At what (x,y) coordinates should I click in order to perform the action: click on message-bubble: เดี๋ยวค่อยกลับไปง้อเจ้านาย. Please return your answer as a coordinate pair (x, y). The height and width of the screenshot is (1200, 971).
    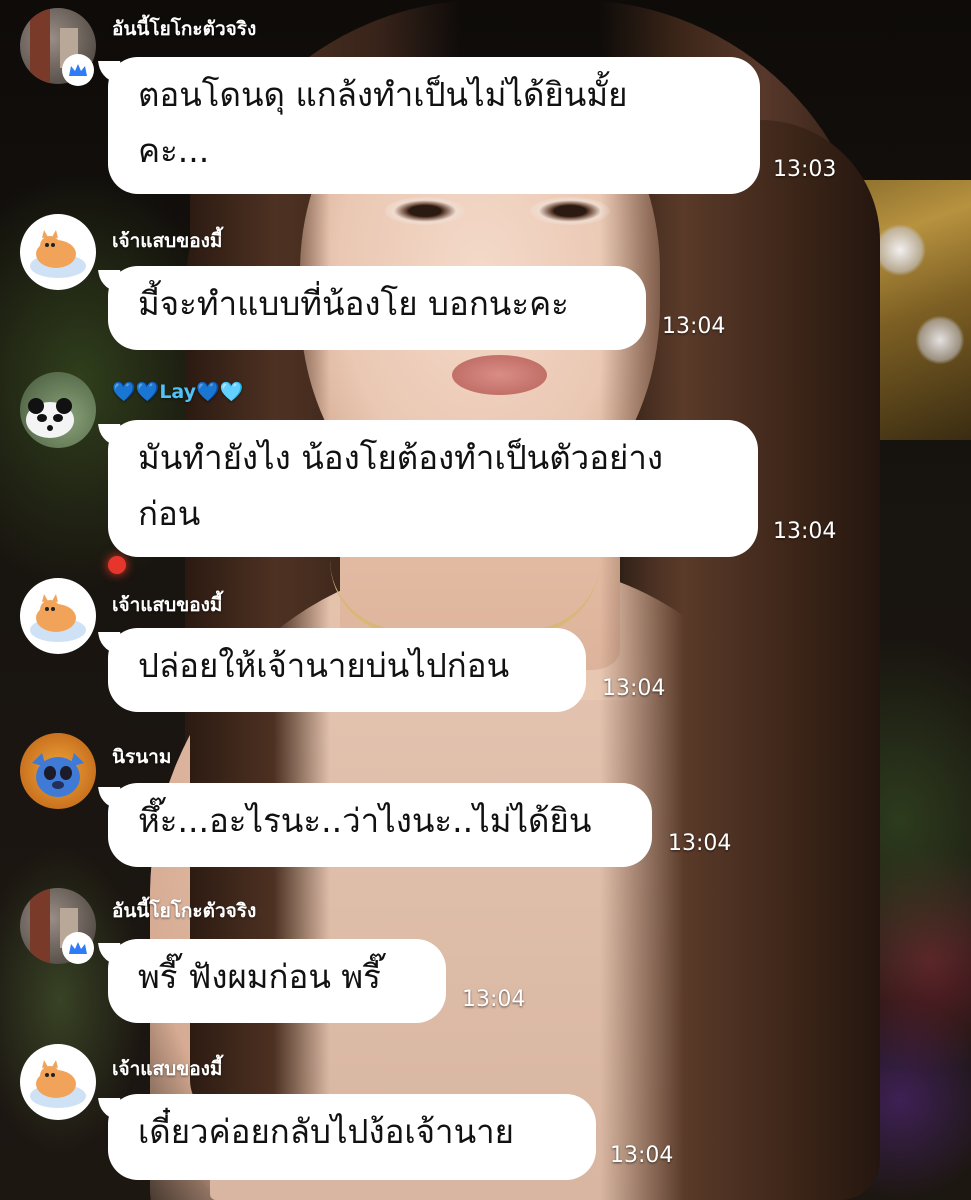
    Looking at the image, I should click on (352, 1137).